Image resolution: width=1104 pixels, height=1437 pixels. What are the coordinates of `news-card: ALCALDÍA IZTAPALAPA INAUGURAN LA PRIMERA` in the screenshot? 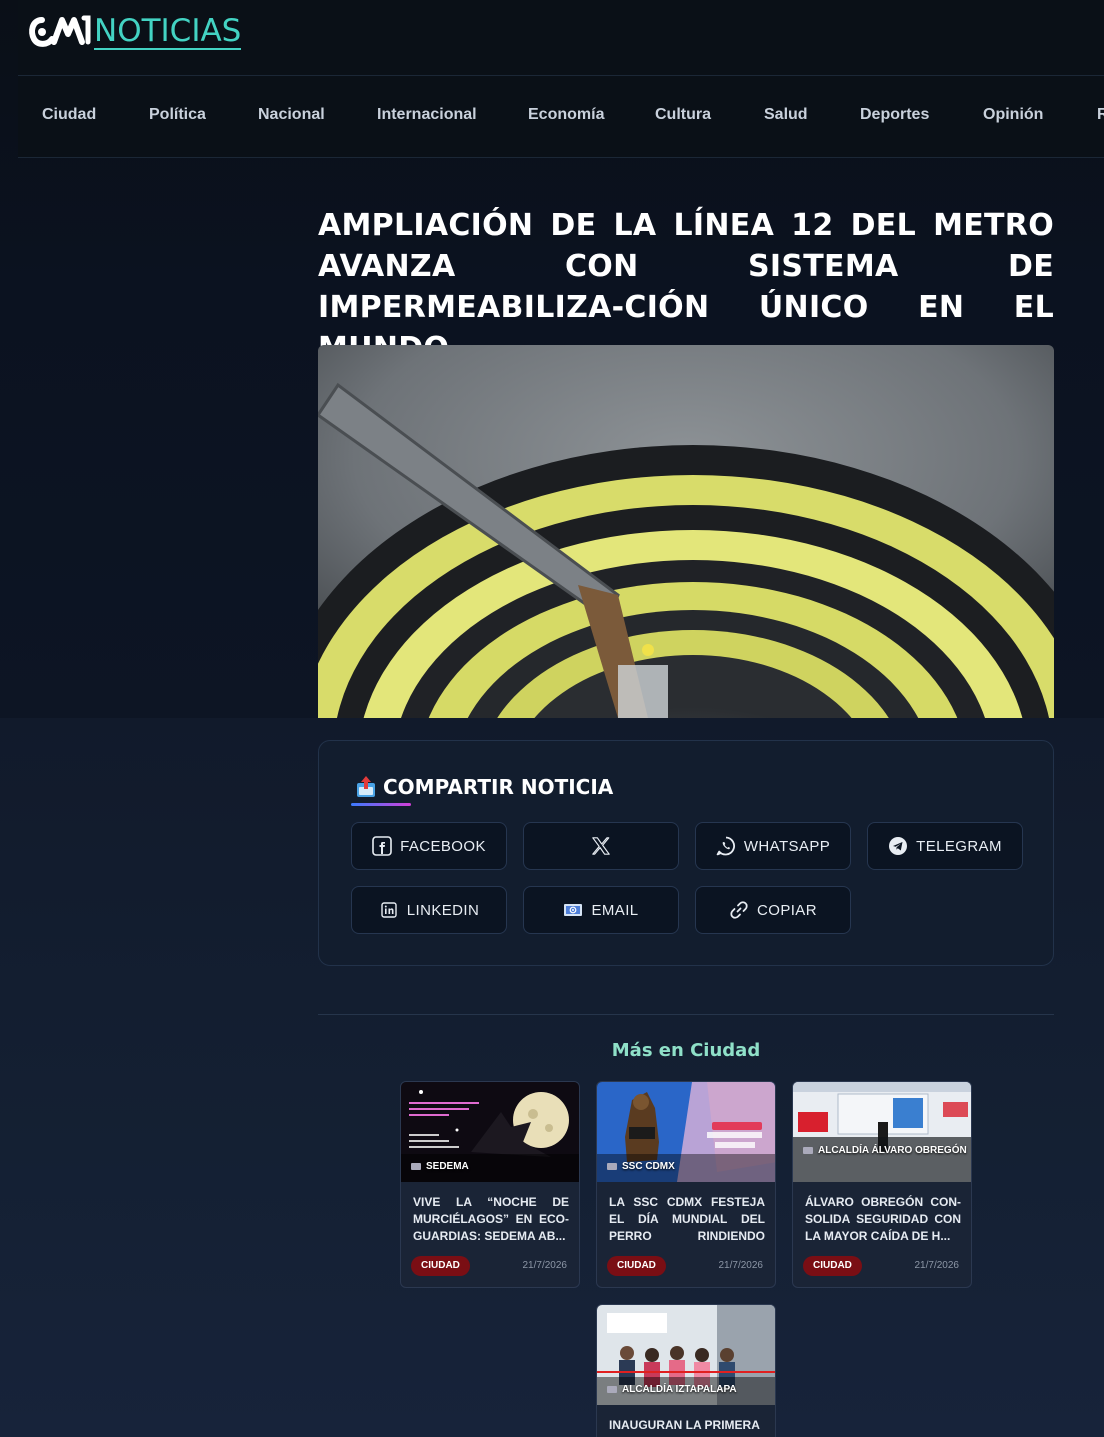 It's located at (686, 1370).